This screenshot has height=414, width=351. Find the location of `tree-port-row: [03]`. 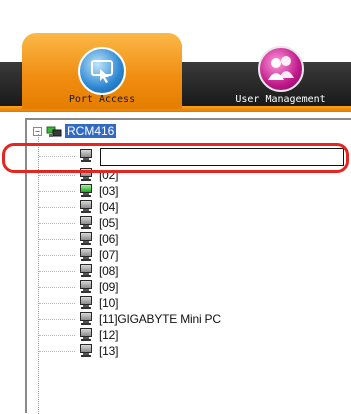

tree-port-row: [03] is located at coordinates (79, 191).